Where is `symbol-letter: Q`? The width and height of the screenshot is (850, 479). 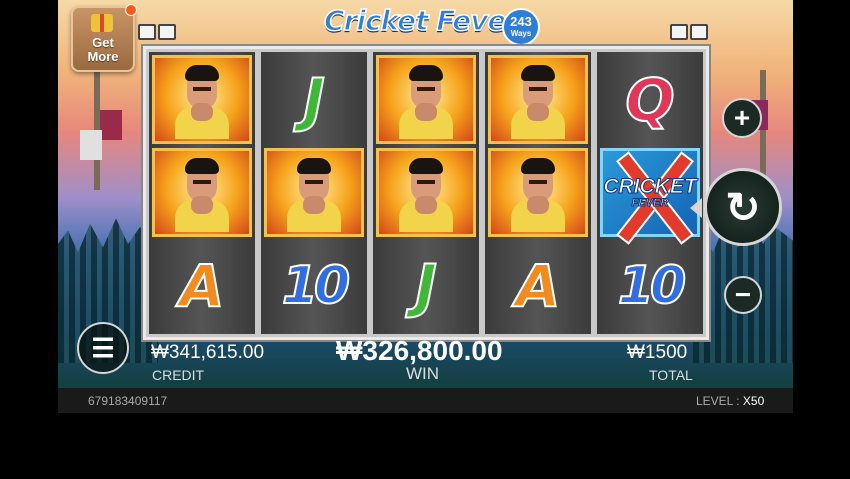
symbol-letter: Q is located at coordinates (649, 99).